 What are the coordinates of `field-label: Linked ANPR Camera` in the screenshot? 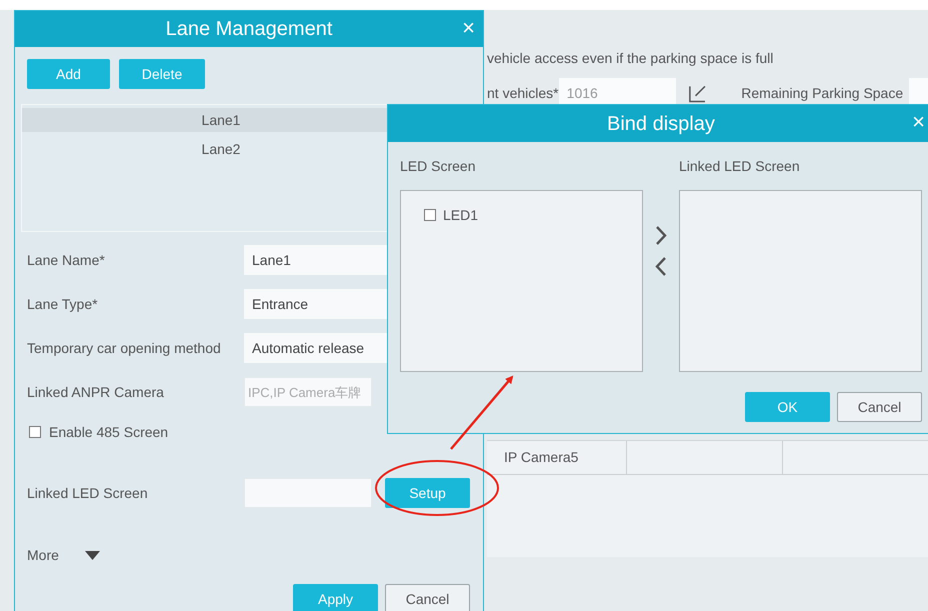 It's located at (96, 392).